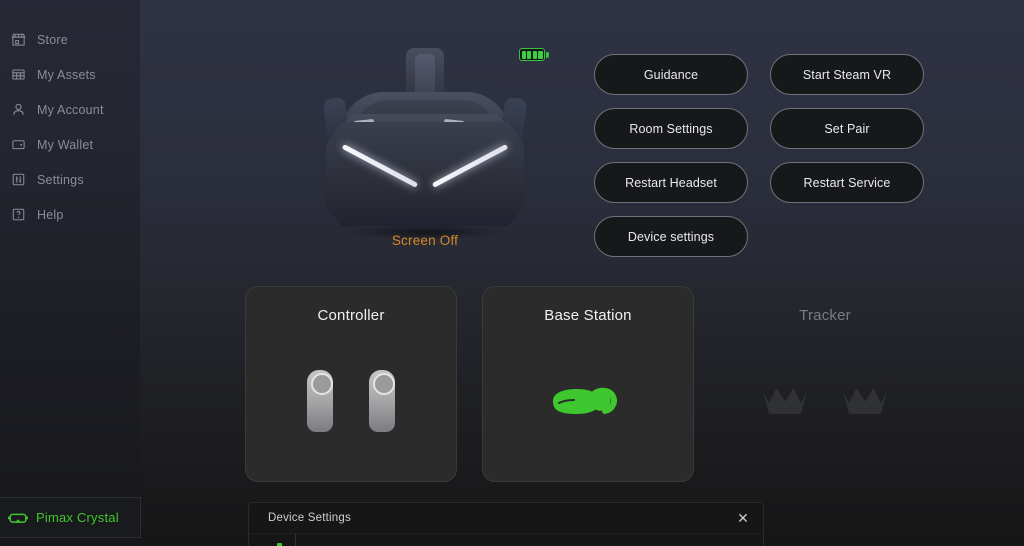 The image size is (1024, 546). I want to click on grid-icon, so click(18, 75).